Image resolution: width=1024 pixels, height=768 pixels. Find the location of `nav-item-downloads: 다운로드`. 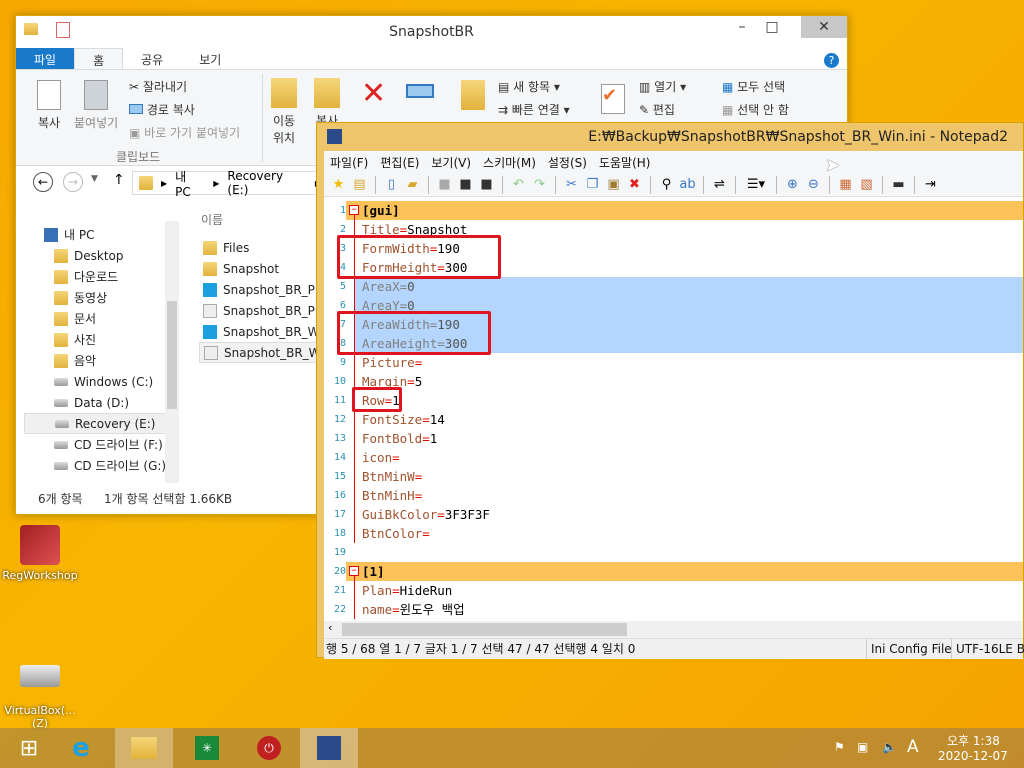

nav-item-downloads: 다운로드 is located at coordinates (101, 276).